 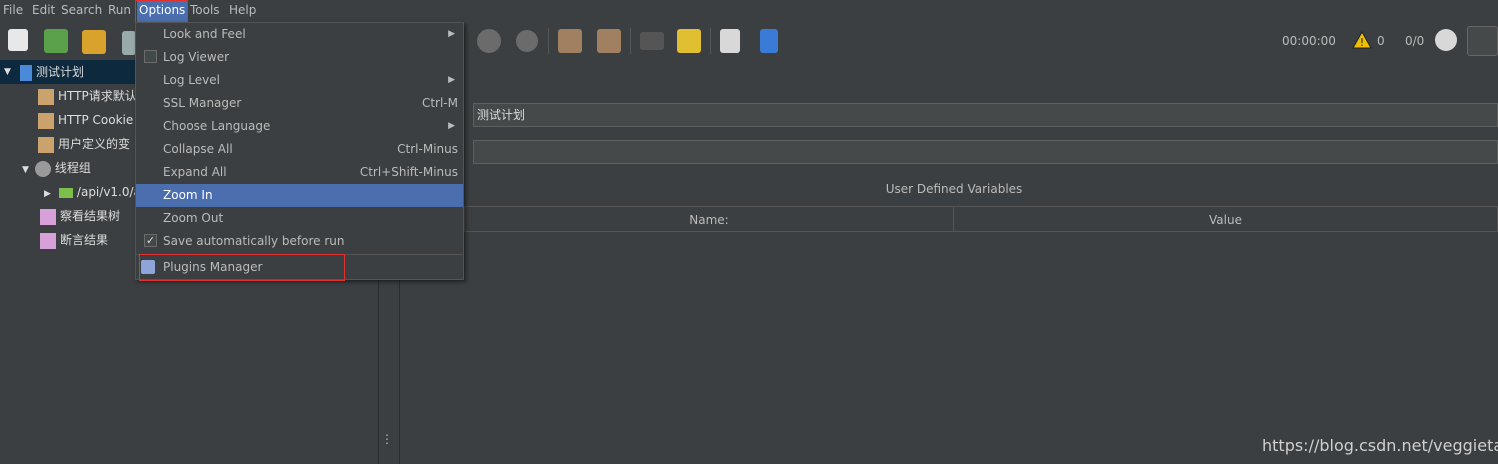 I want to click on watermark: https://blog.csdn.net/veggietaler, so click(x=1380, y=445).